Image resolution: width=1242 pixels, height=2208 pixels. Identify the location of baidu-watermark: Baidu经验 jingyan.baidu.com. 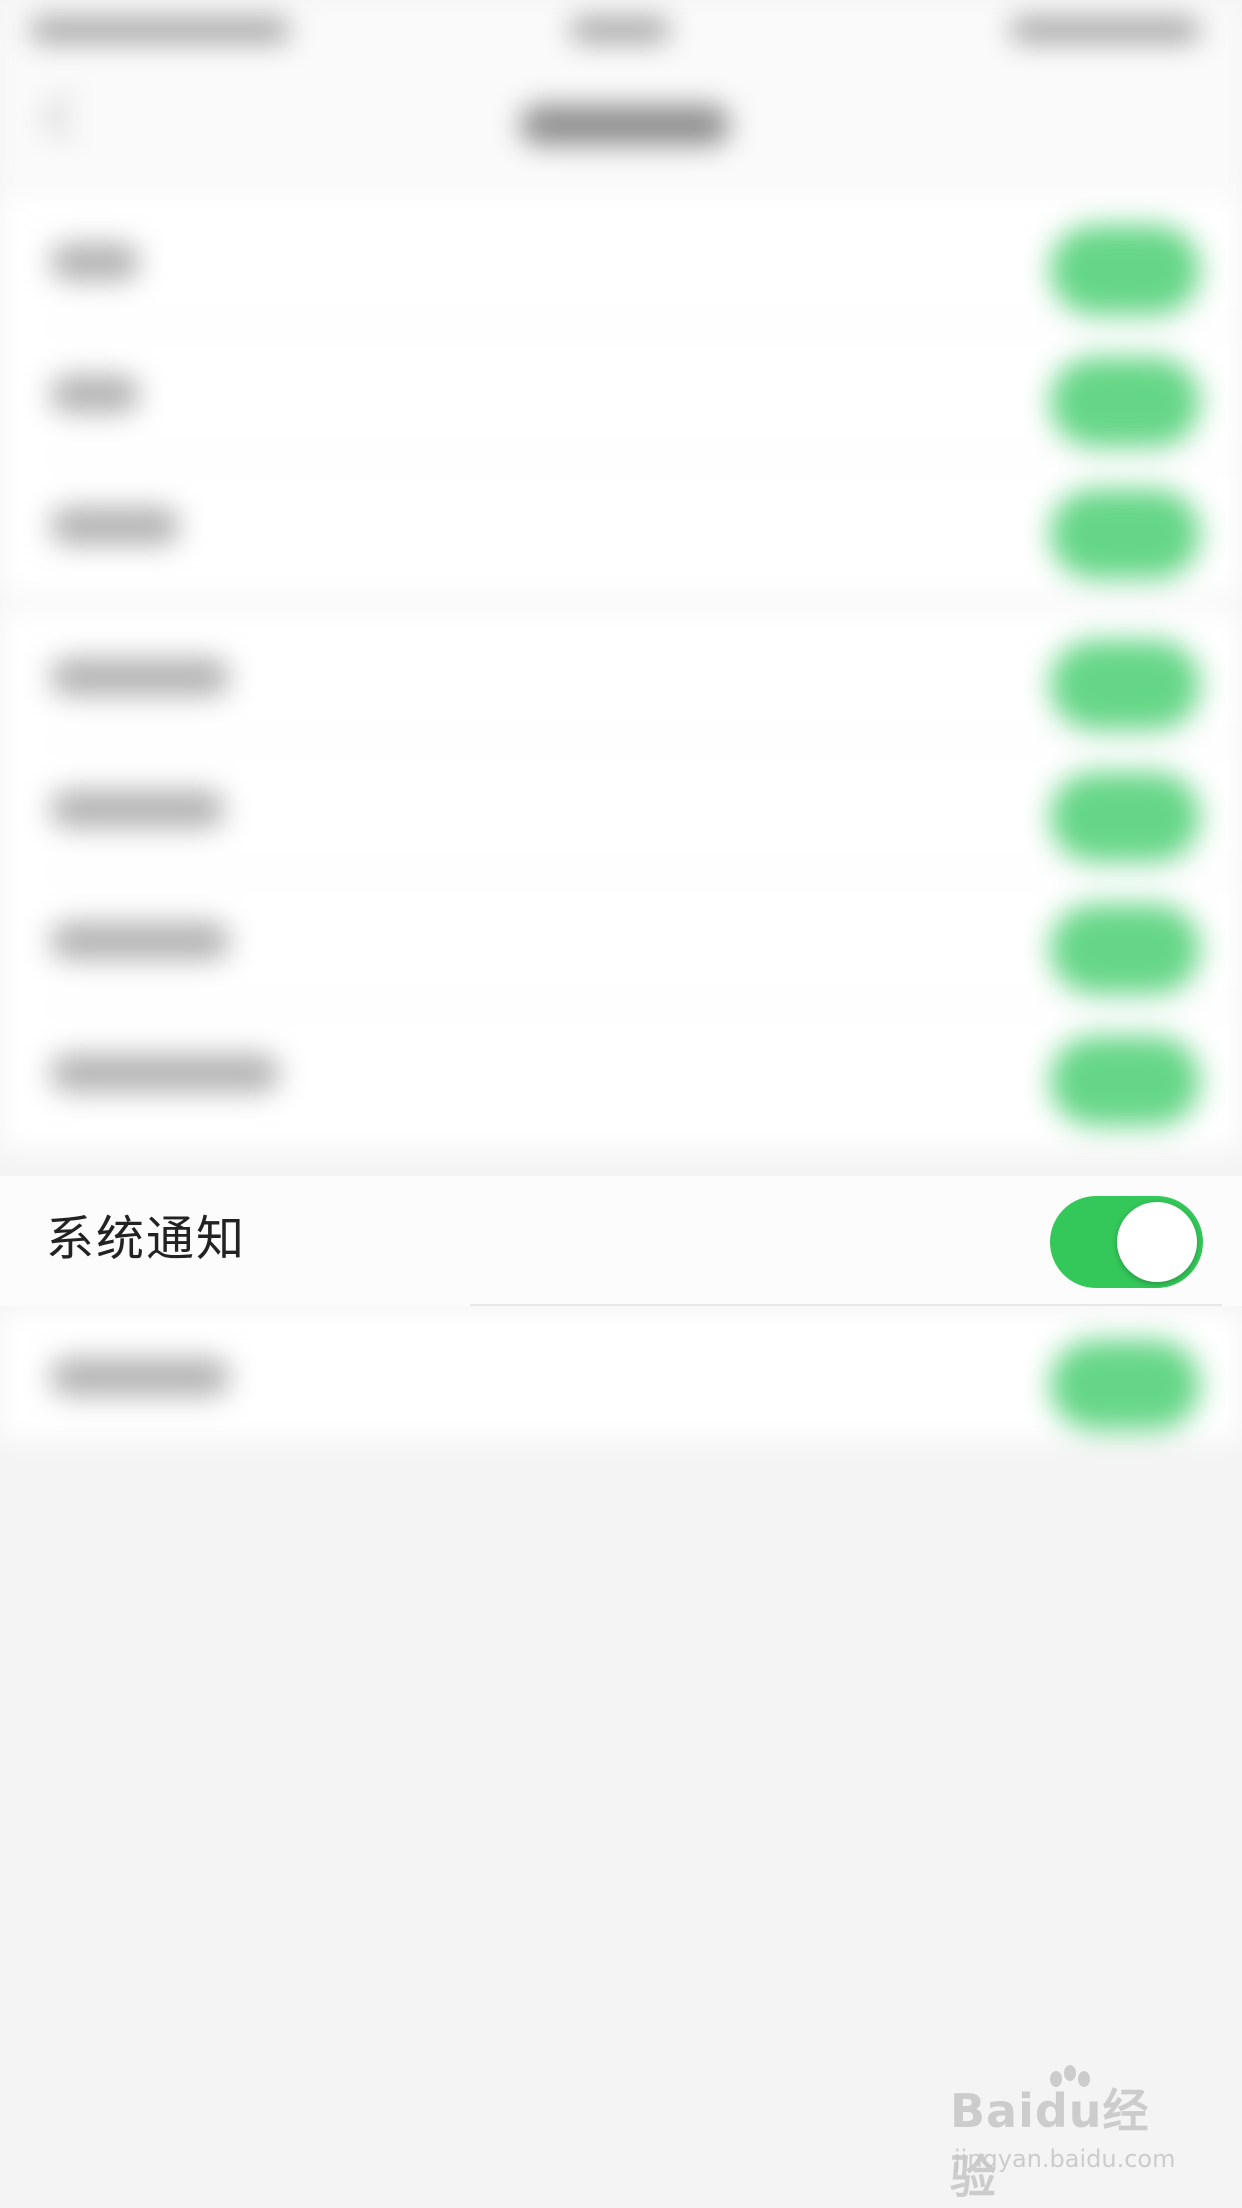
(1070, 2134).